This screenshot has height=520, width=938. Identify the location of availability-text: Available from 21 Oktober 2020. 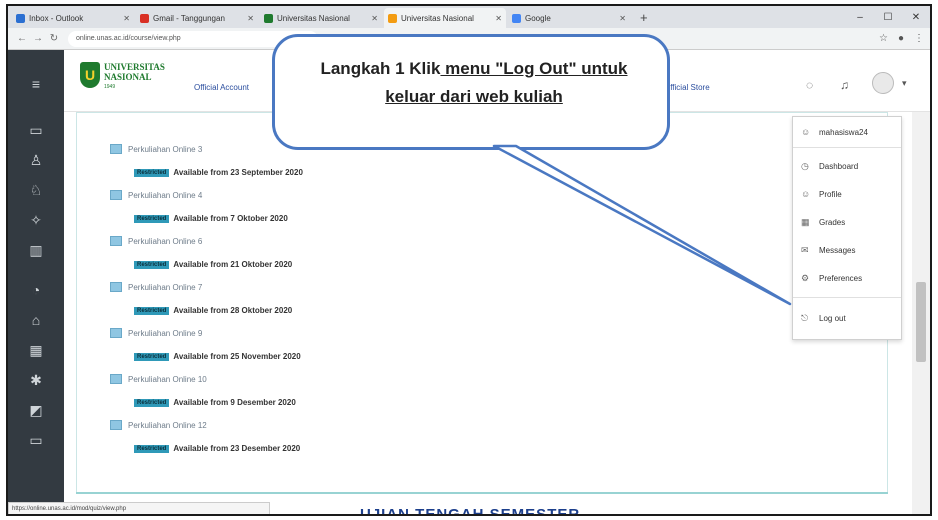
(233, 264).